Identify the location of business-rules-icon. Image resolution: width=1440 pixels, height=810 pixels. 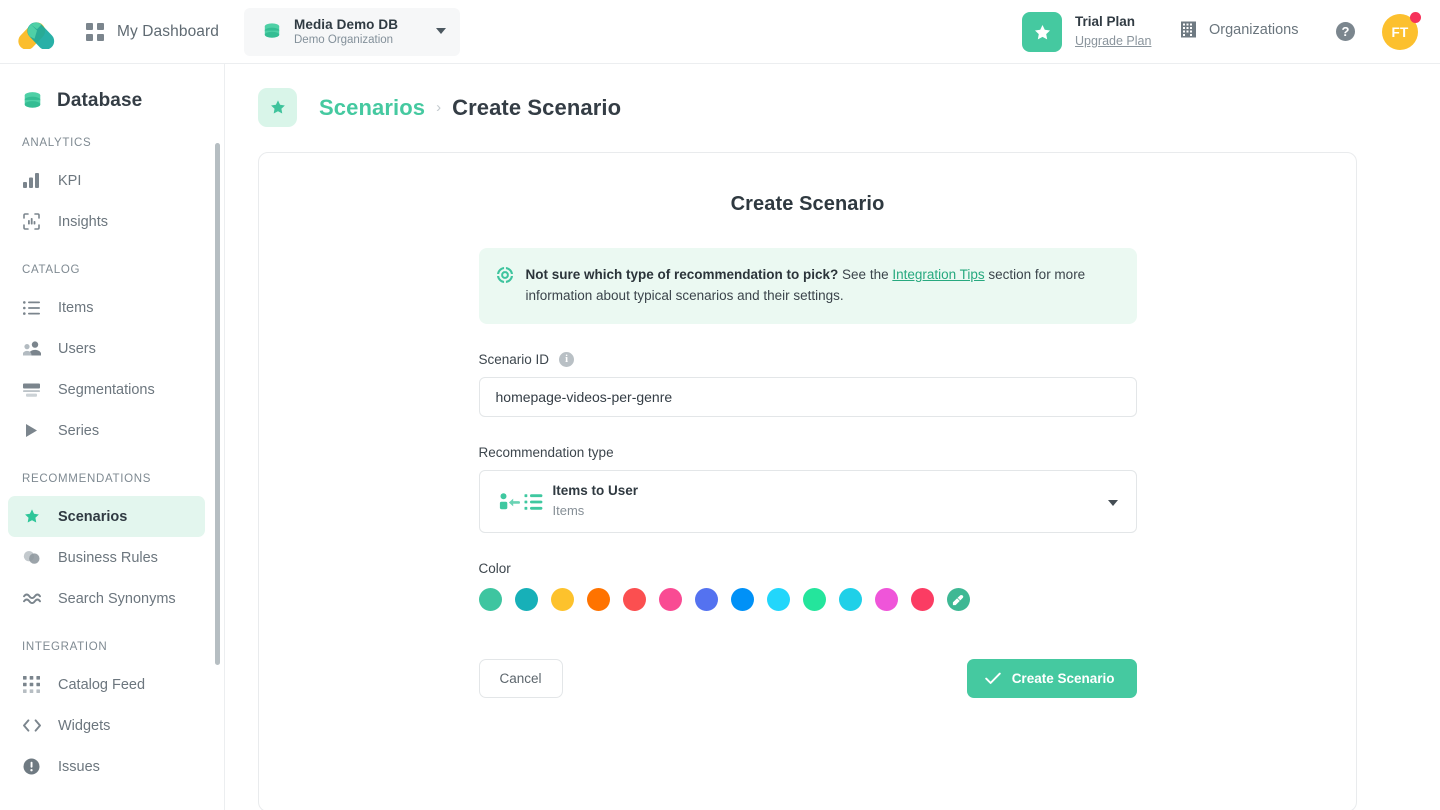
(31, 557).